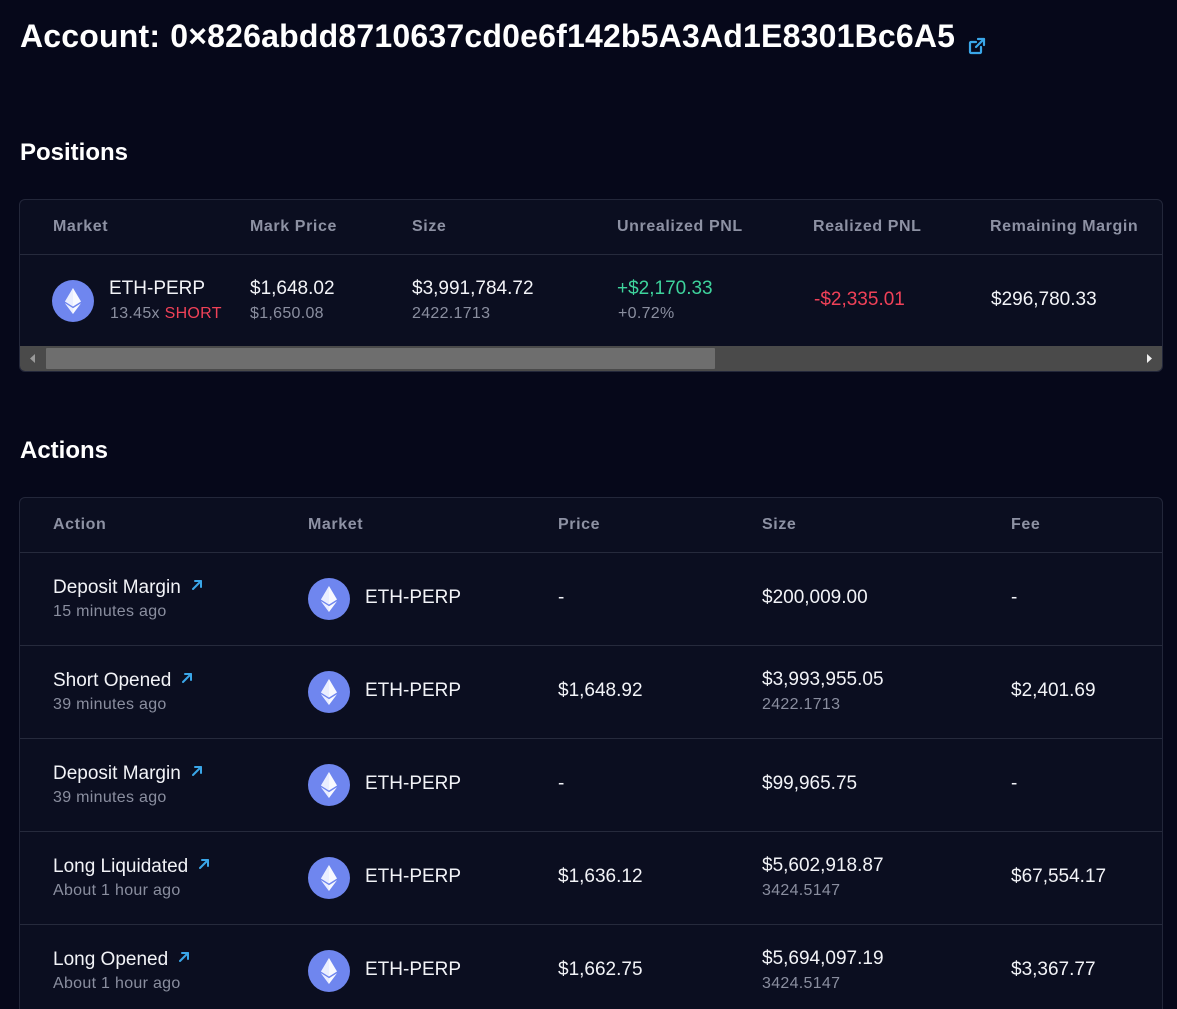 This screenshot has height=1009, width=1177. I want to click on action-fee: $3,367.77, so click(1053, 969).